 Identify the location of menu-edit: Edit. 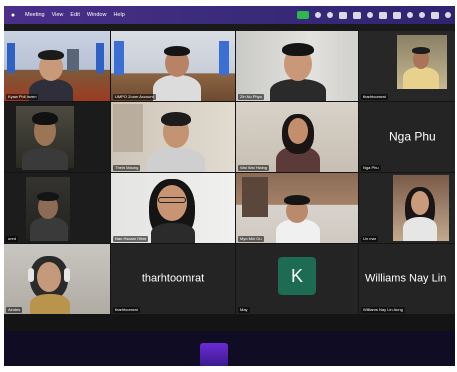
(74, 15).